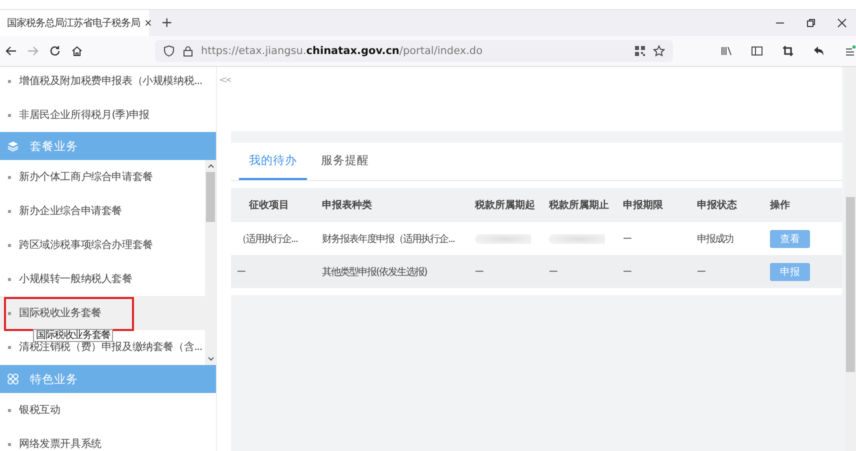 The height and width of the screenshot is (451, 856). I want to click on menu-item: 小规模转一般纳税人套餐, so click(102, 279).